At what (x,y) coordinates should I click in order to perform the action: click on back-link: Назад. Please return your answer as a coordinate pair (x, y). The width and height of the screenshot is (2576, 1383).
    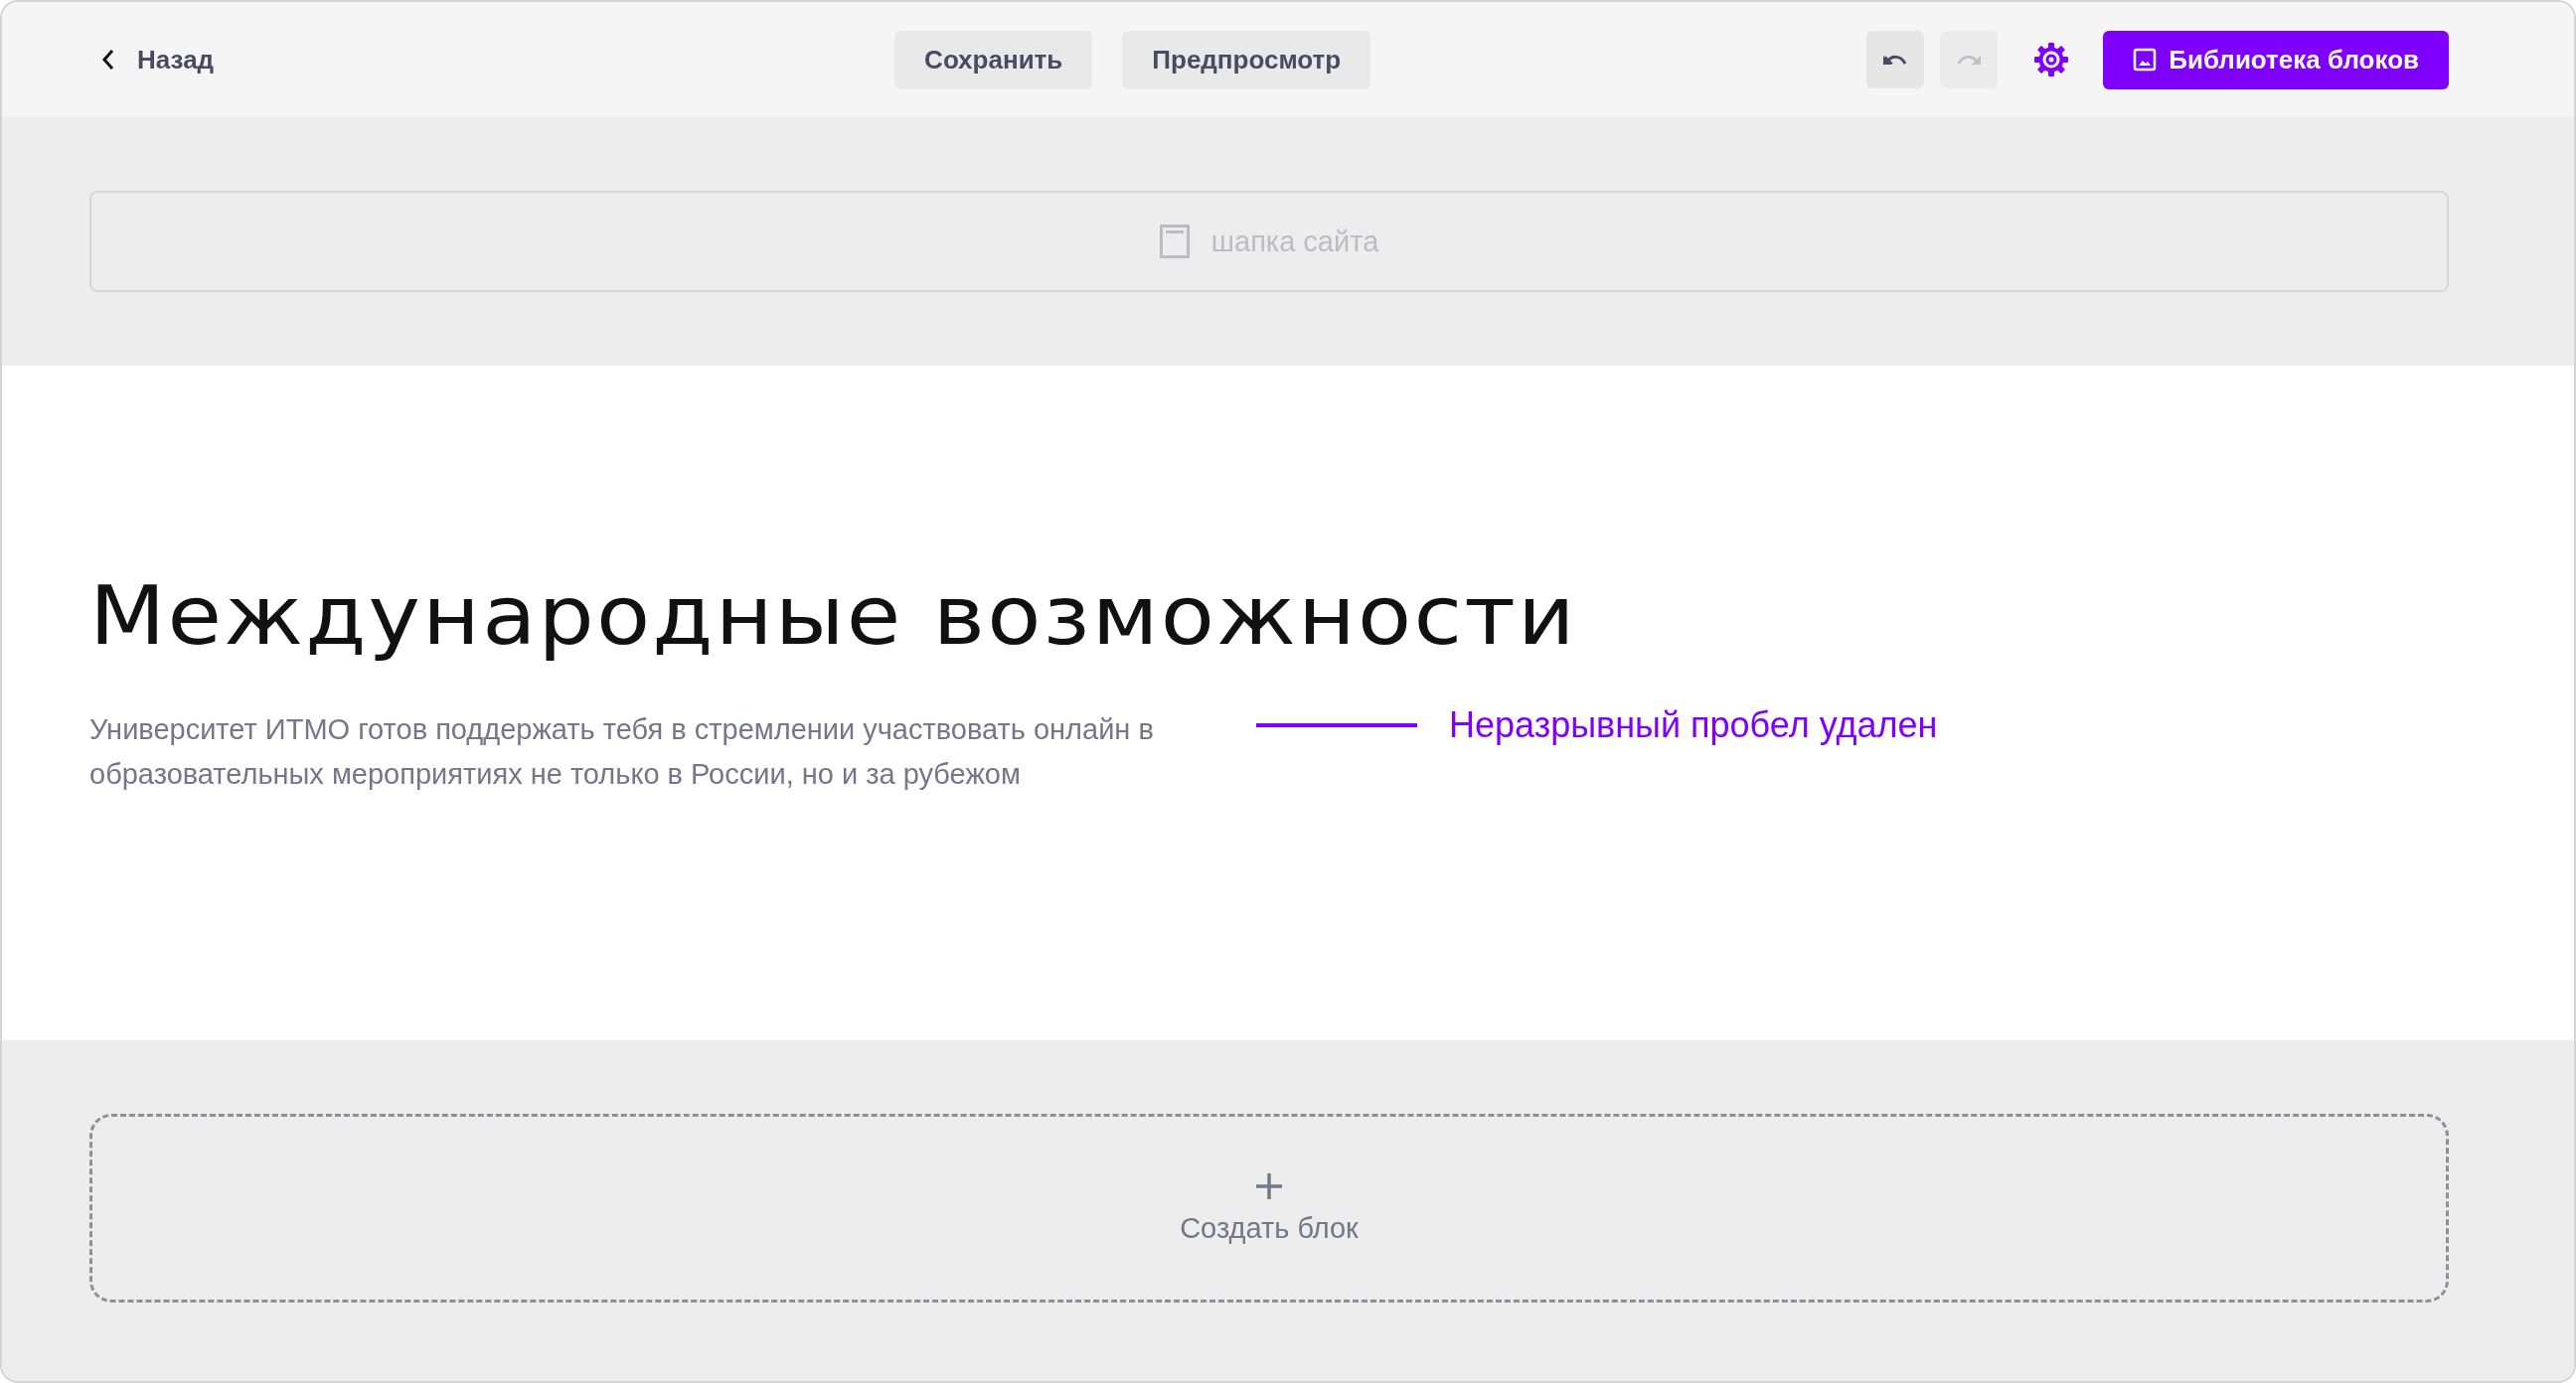
    Looking at the image, I should click on (158, 60).